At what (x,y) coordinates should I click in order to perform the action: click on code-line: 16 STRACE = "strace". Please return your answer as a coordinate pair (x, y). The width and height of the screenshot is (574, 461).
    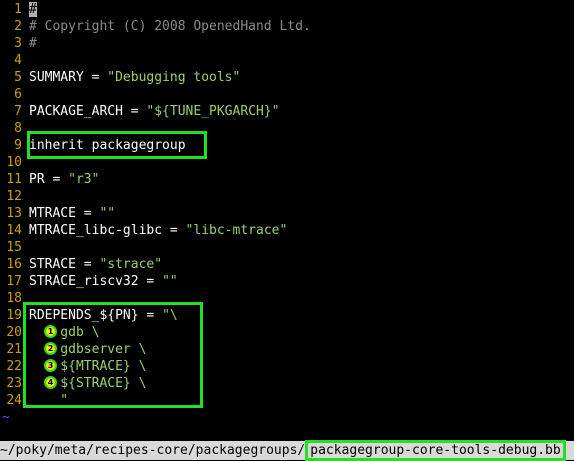
    Looking at the image, I should click on (81, 264).